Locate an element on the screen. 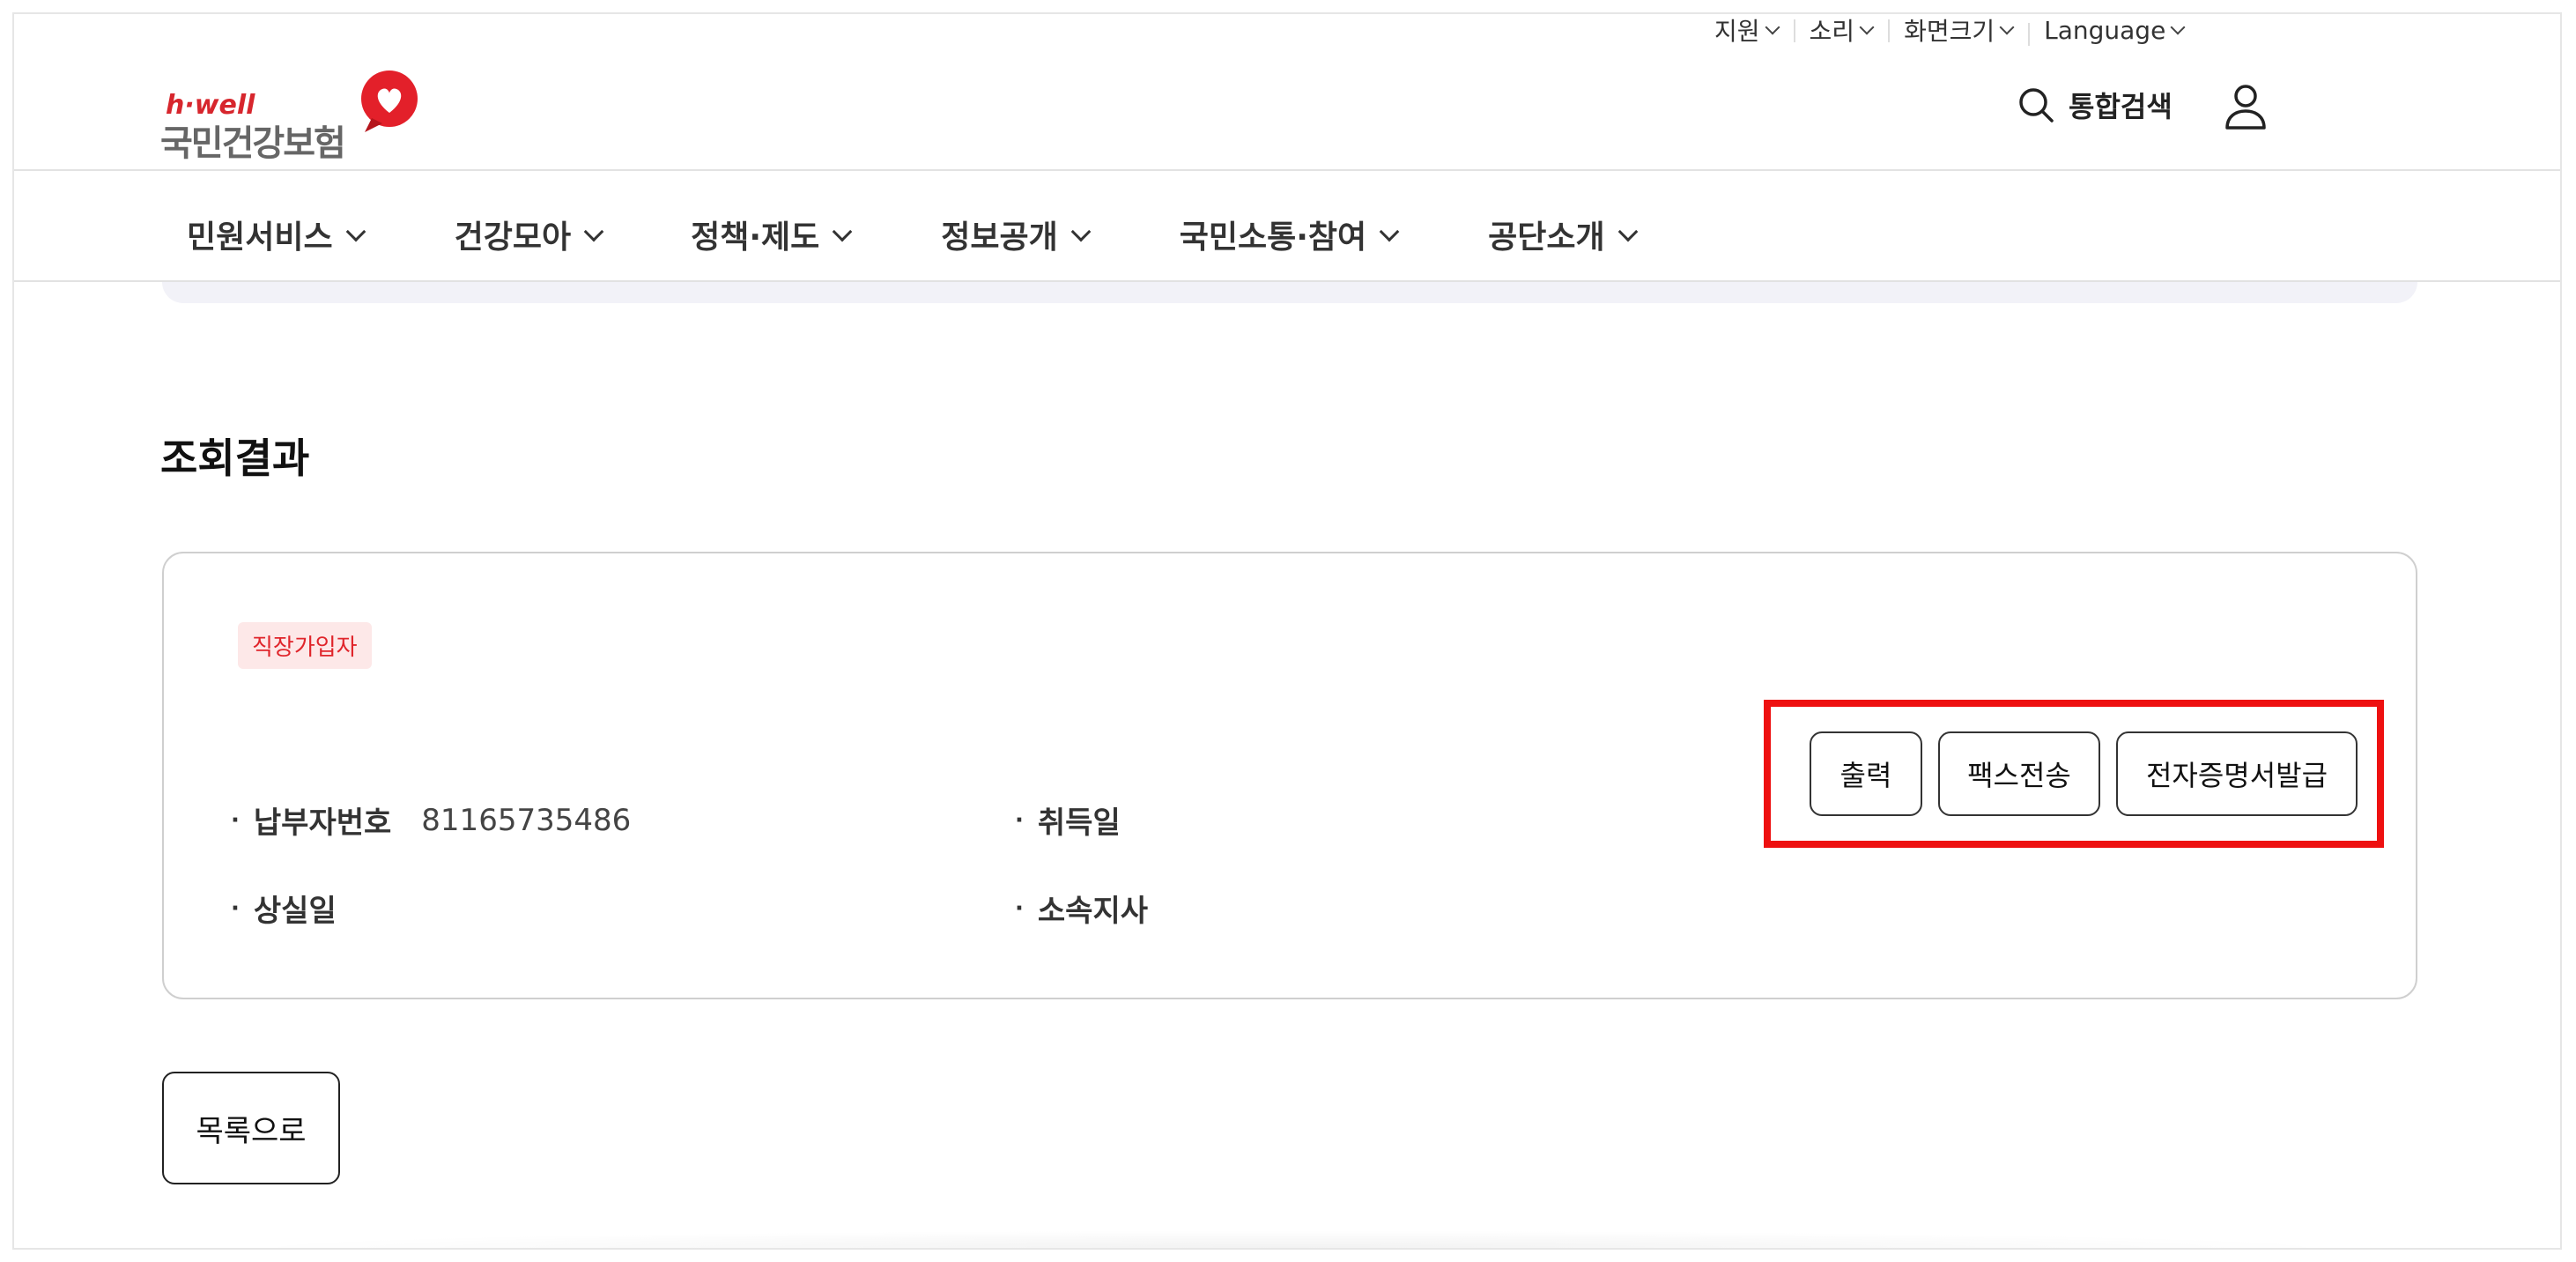  user-icon is located at coordinates (2246, 106).